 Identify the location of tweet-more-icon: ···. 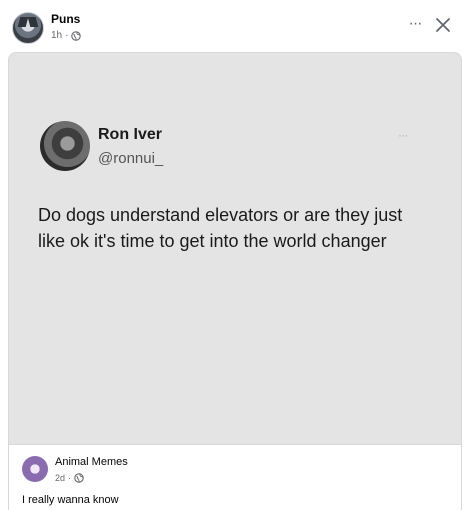
(403, 135).